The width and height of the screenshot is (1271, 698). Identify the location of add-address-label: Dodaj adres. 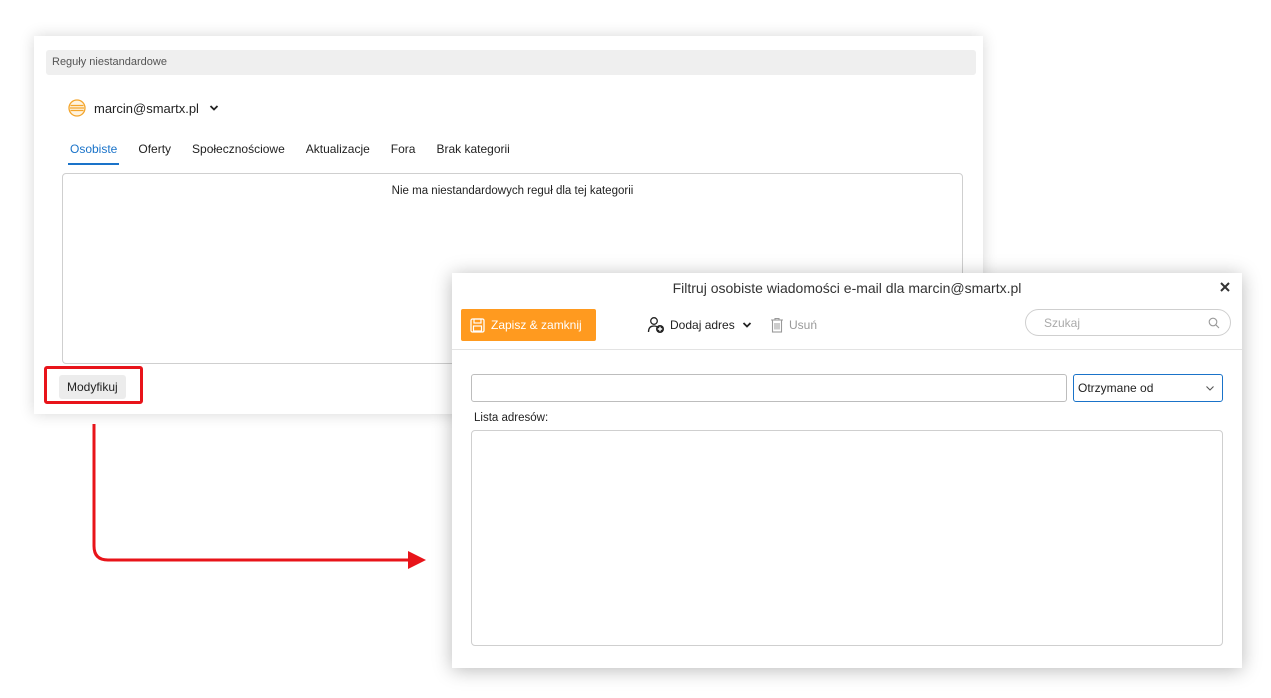
(702, 325).